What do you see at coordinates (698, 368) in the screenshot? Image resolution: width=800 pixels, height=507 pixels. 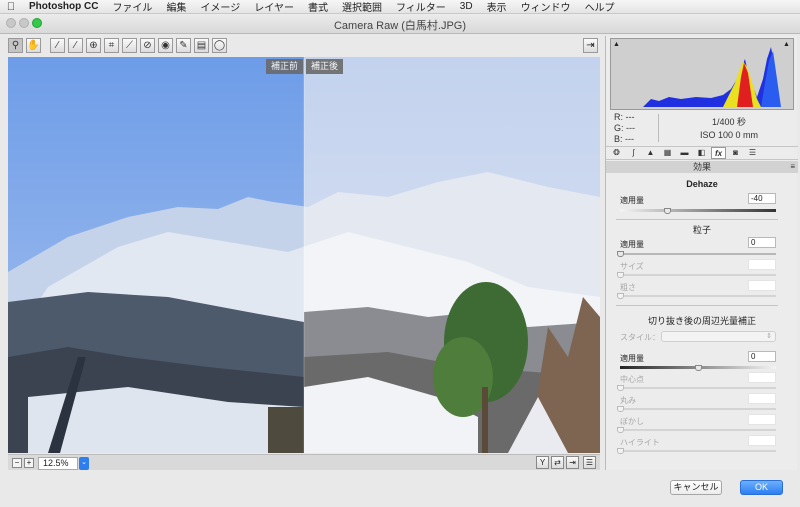 I see `vignette-amount-thumb` at bounding box center [698, 368].